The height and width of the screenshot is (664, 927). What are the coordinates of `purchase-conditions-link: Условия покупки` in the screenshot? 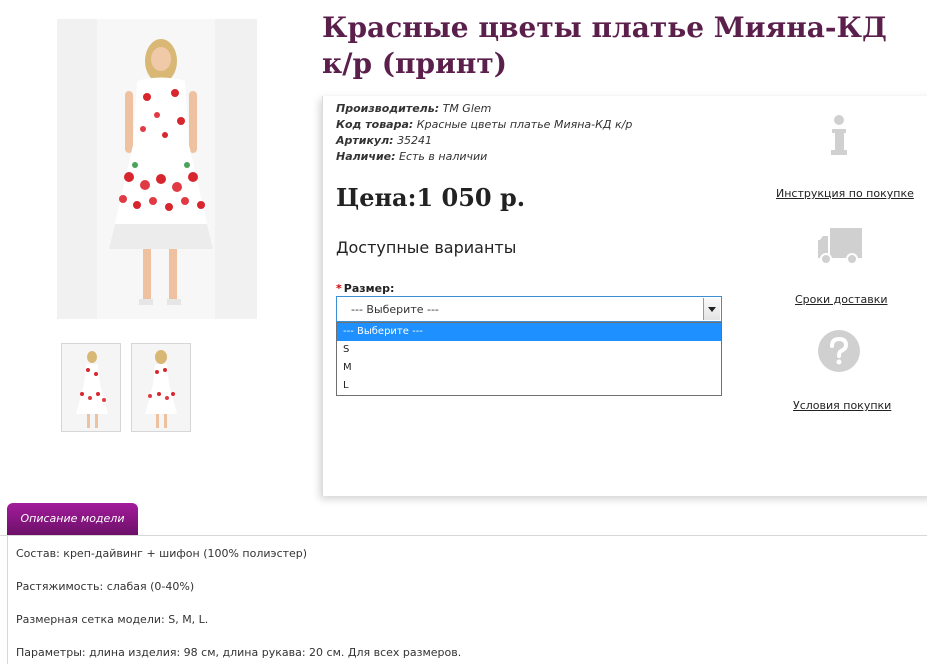 It's located at (842, 405).